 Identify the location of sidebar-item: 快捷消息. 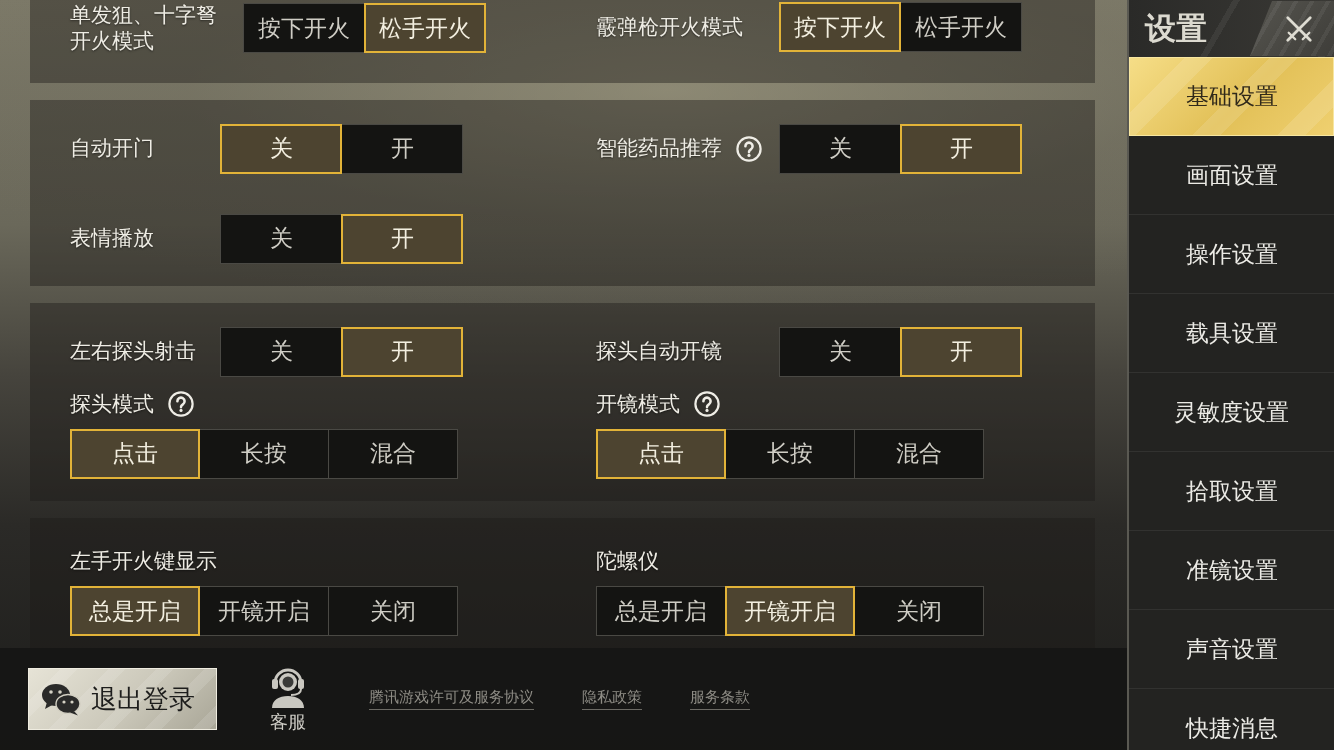
(1231, 719).